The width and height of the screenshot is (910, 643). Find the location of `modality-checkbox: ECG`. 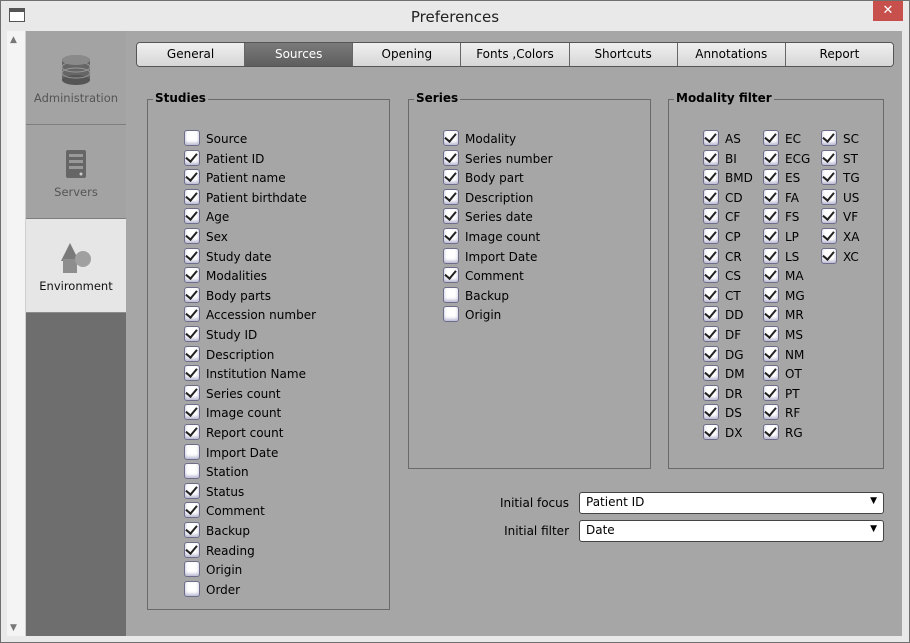

modality-checkbox: ECG is located at coordinates (786, 158).